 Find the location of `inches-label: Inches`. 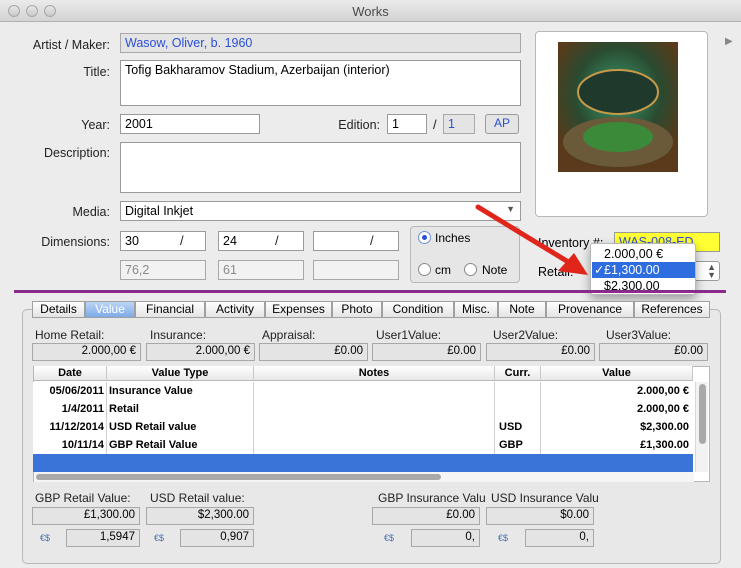

inches-label: Inches is located at coordinates (453, 238).